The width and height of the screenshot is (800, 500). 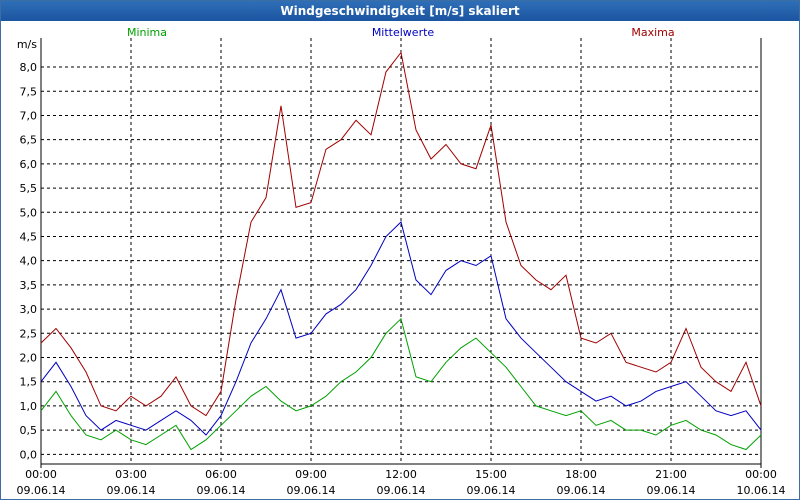 I want to click on y-tick-label: 0,5, so click(x=29, y=430).